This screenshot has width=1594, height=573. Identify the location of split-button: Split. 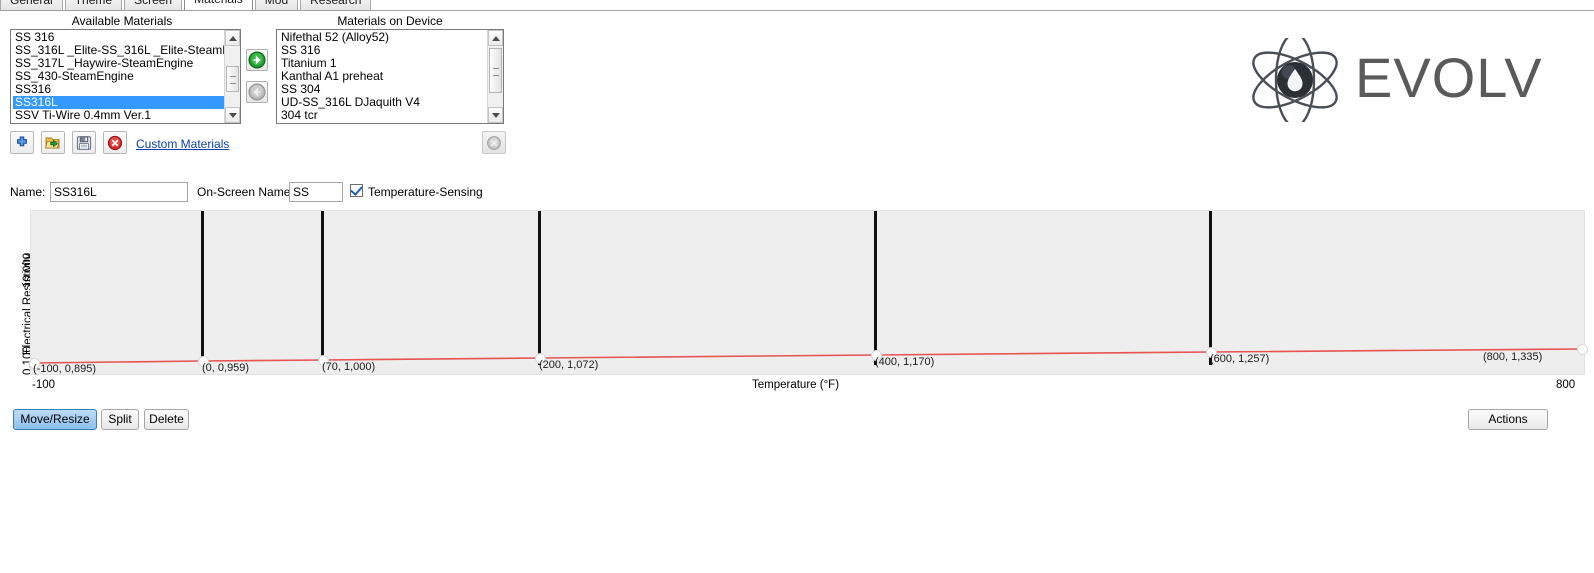
(120, 419).